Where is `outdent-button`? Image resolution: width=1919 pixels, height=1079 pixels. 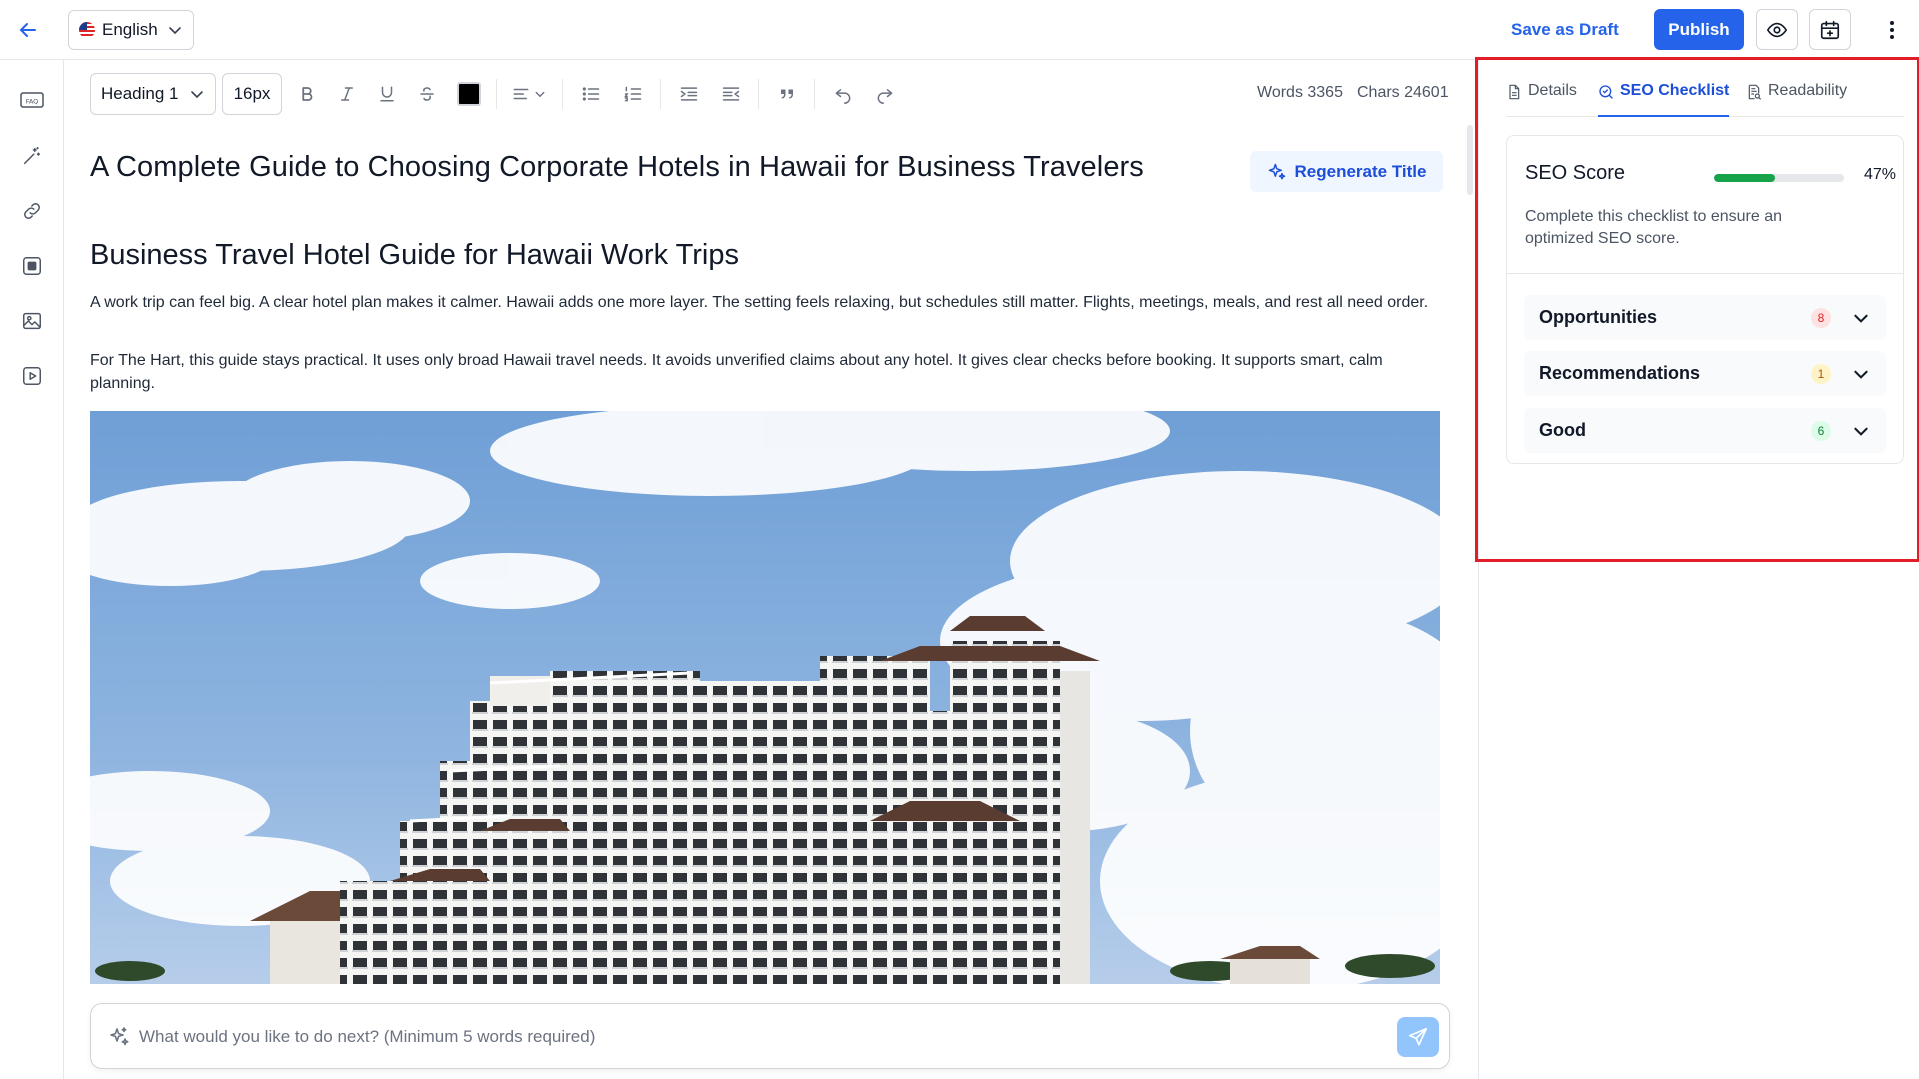
outdent-button is located at coordinates (731, 94).